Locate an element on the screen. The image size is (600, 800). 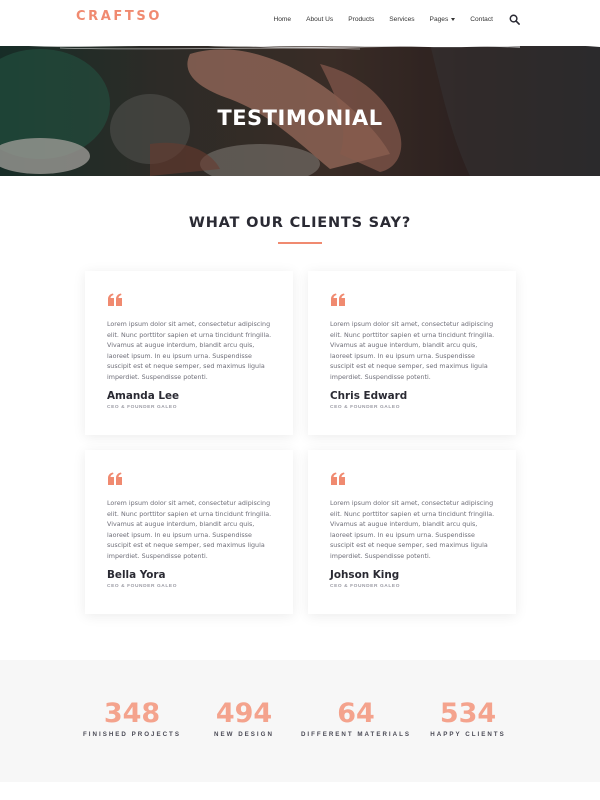
nav-products: Products is located at coordinates (361, 19).